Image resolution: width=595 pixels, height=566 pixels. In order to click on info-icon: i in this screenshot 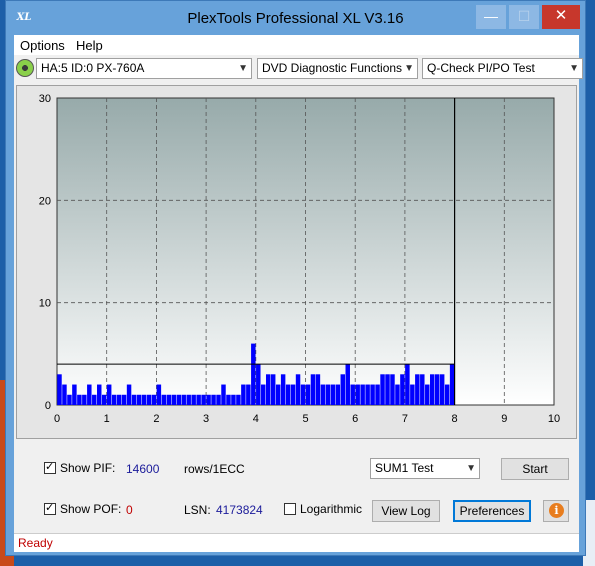, I will do `click(556, 510)`.